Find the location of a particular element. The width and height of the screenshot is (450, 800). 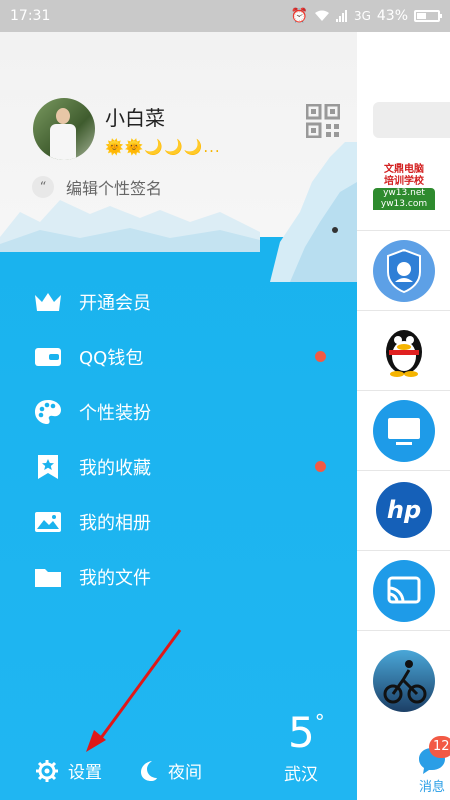

menu-item-label: 我的相册 is located at coordinates (115, 523).